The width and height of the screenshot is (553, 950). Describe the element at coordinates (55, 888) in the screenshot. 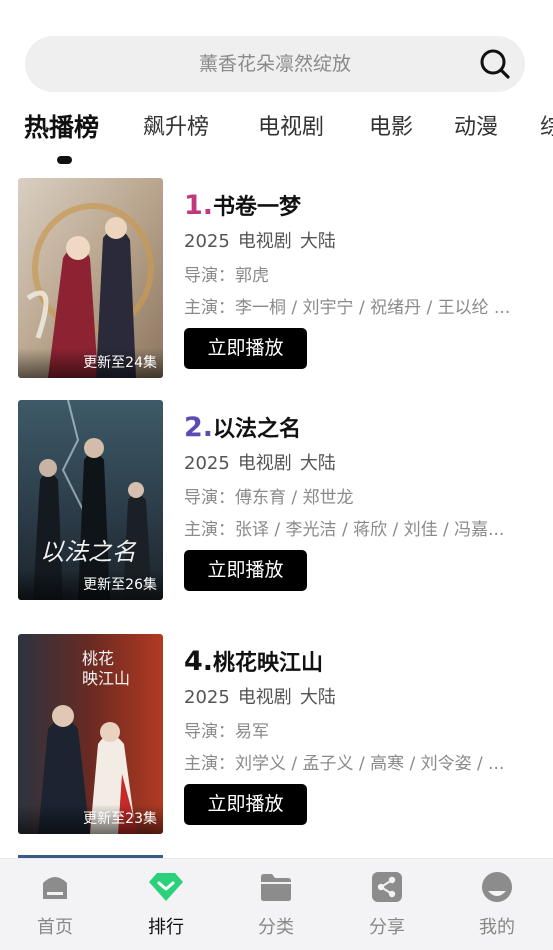

I see `home-icon` at that location.